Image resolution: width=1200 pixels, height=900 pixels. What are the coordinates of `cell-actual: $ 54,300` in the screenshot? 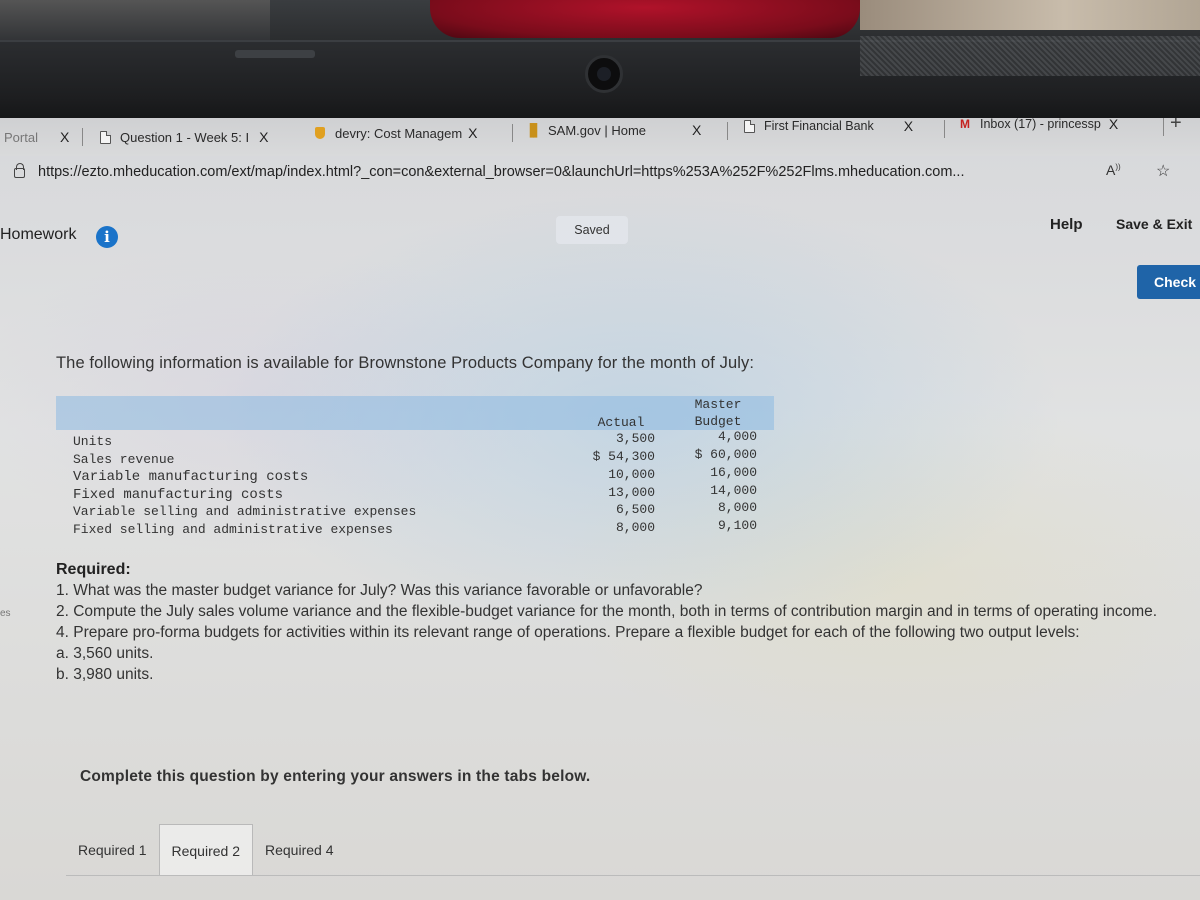 It's located at (623, 456).